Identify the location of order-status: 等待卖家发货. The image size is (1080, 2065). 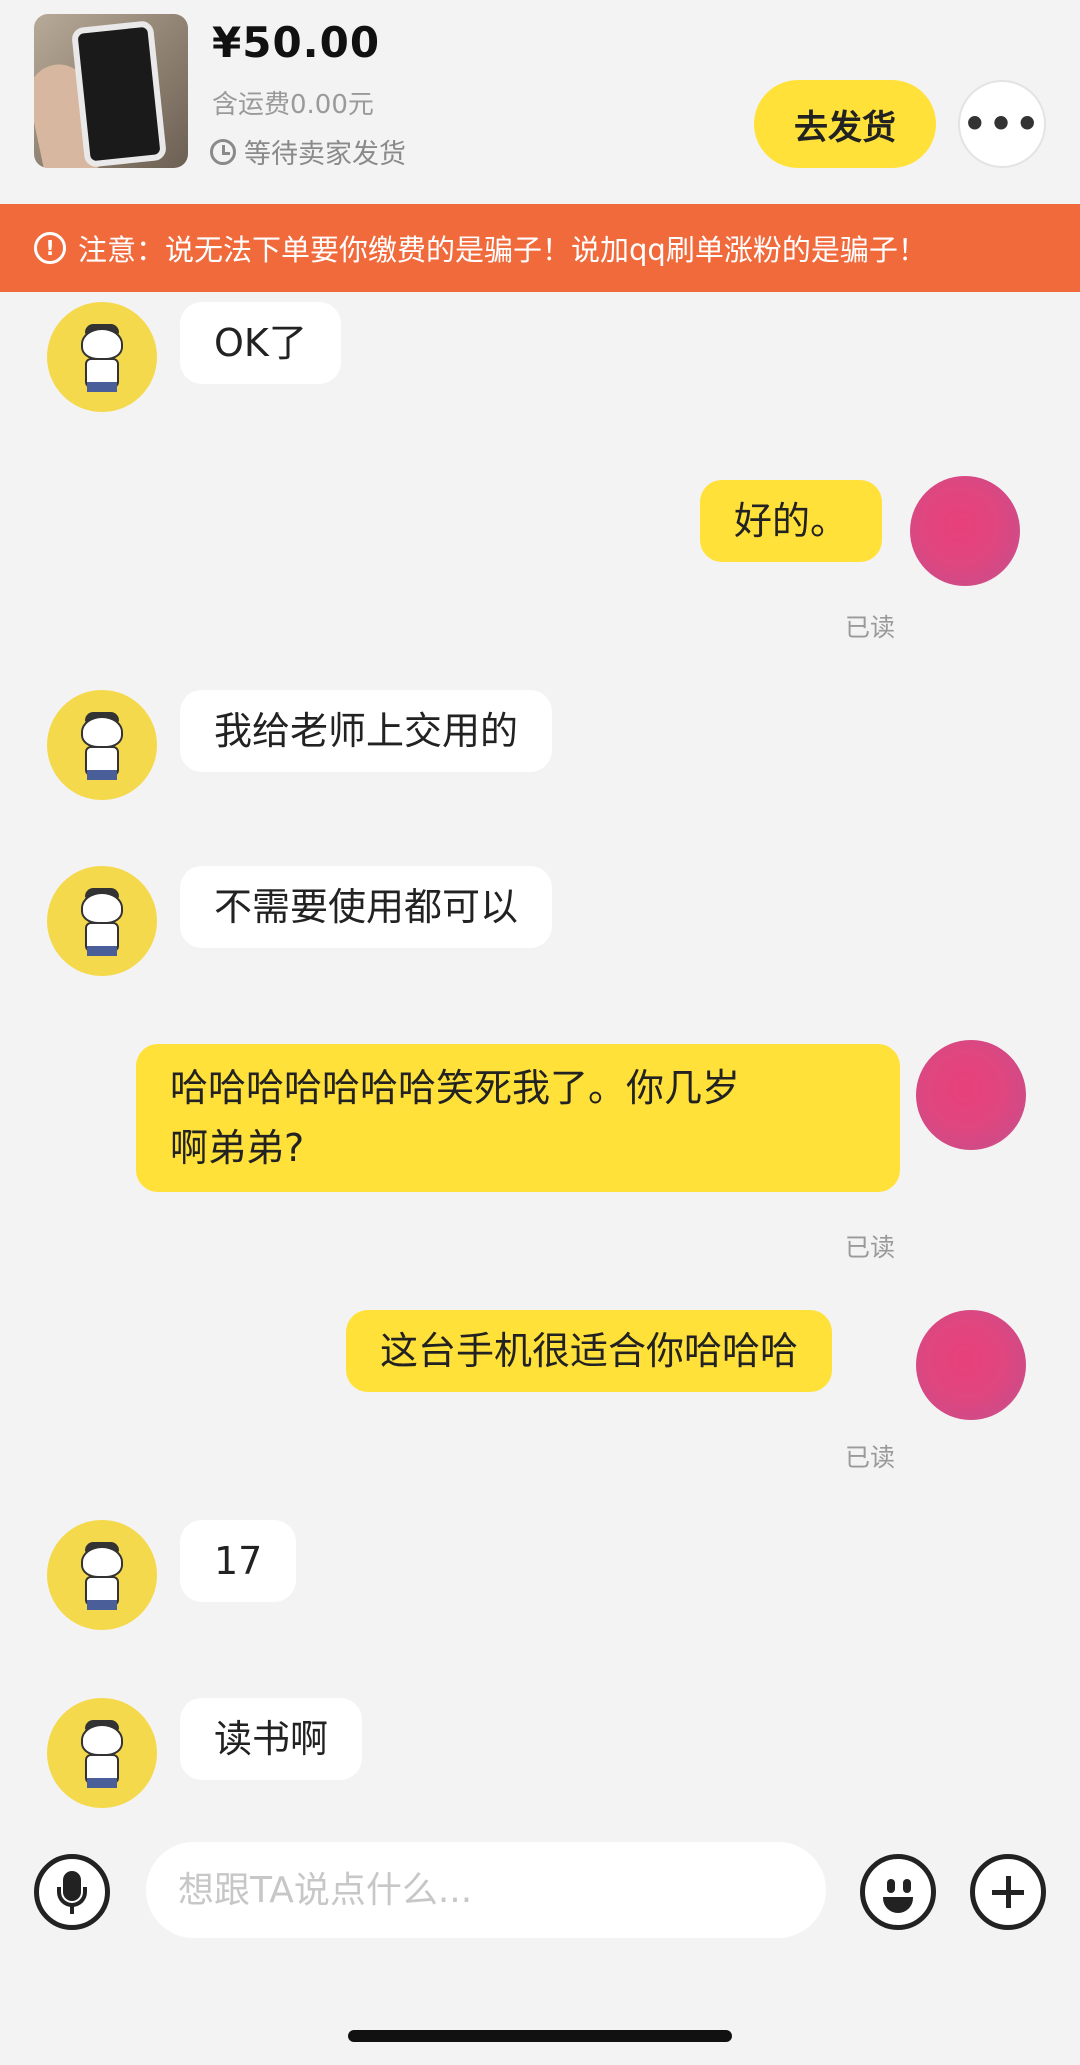
(308, 151).